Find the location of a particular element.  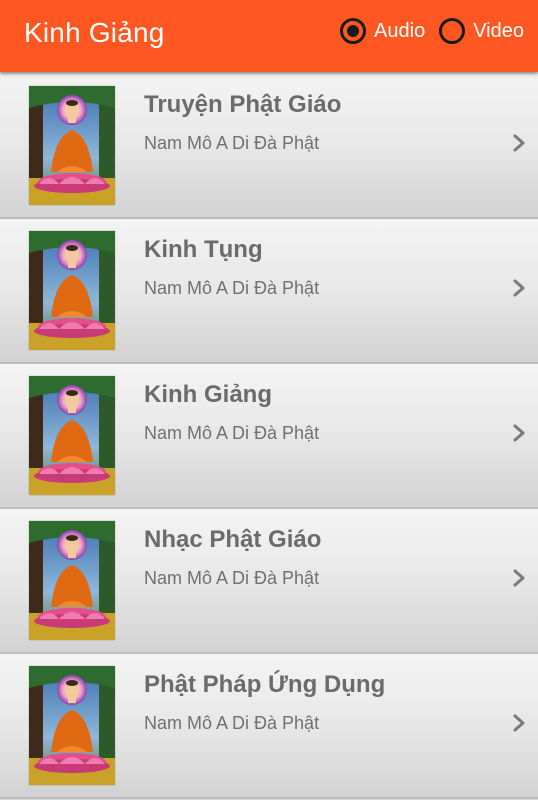

item-title: Kinh Giảng is located at coordinates (208, 394).